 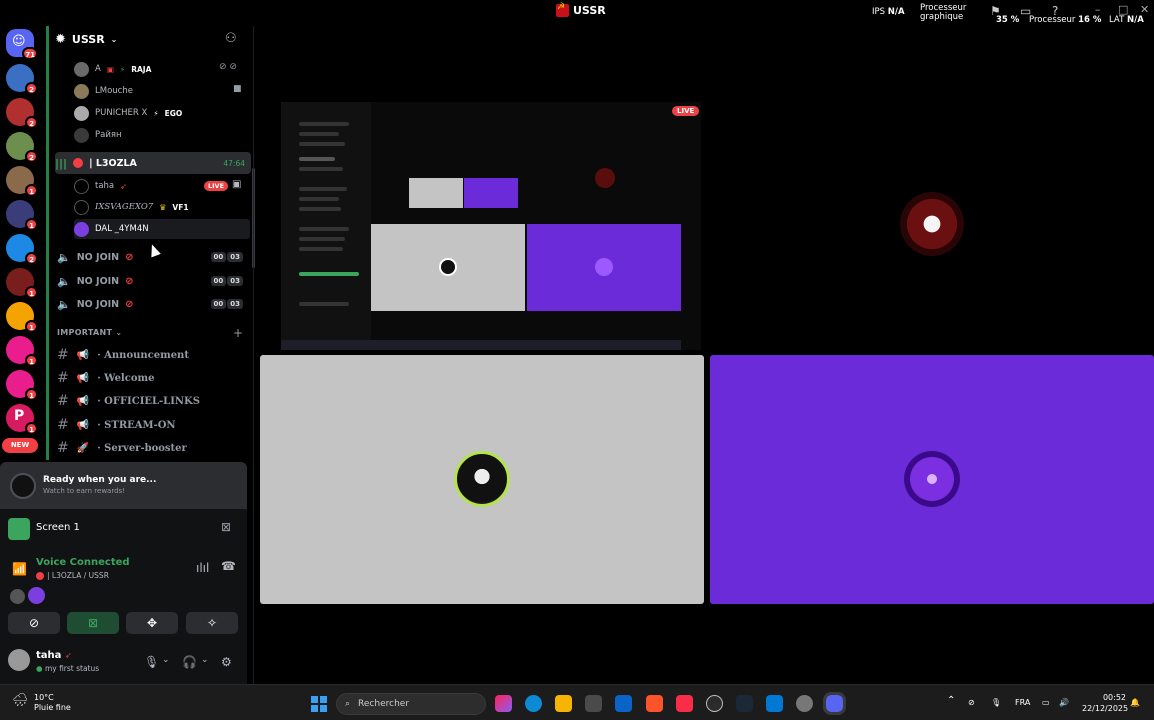 What do you see at coordinates (932, 226) in the screenshot?
I see `participant-tile-avatar` at bounding box center [932, 226].